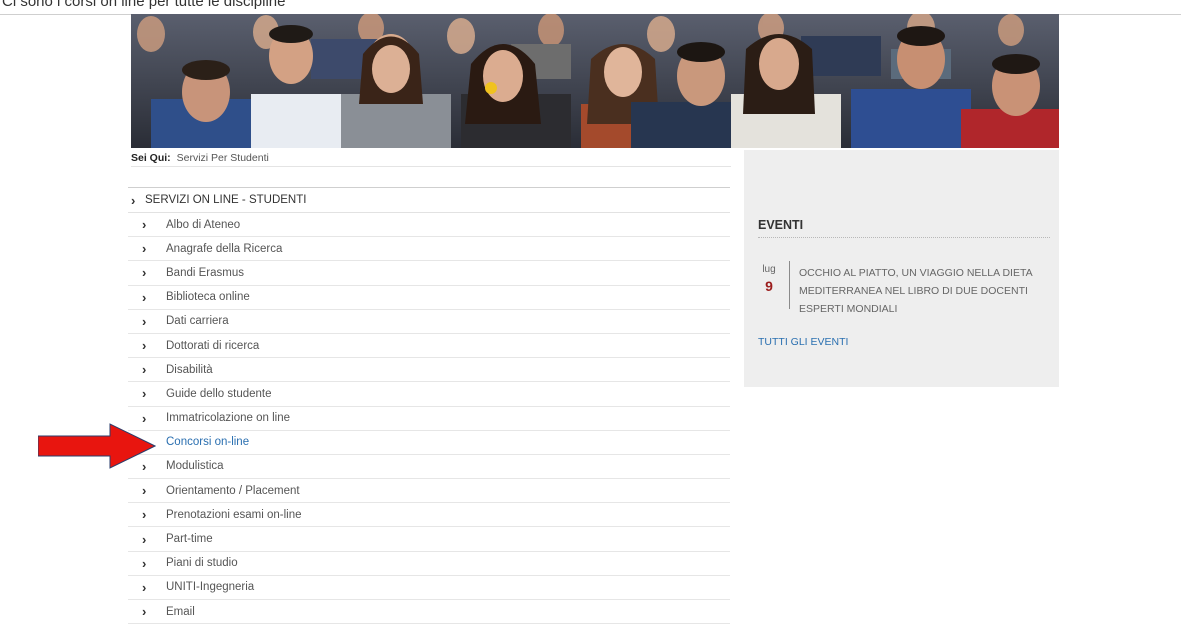 This screenshot has height=624, width=1181. What do you see at coordinates (429, 225) in the screenshot?
I see `menu-item: › Albo di Ateneo` at bounding box center [429, 225].